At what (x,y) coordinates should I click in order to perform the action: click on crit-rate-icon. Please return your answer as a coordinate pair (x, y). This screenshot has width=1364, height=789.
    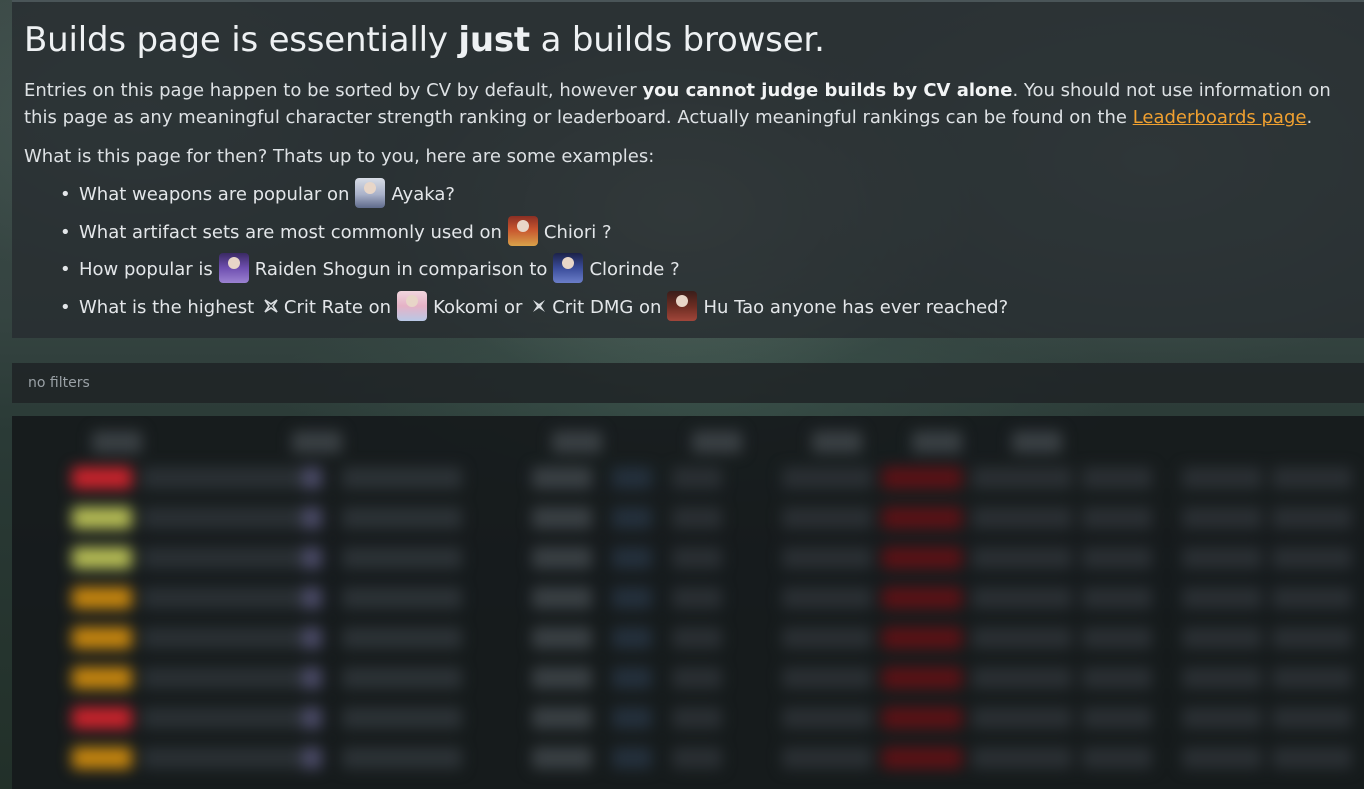
    Looking at the image, I should click on (271, 306).